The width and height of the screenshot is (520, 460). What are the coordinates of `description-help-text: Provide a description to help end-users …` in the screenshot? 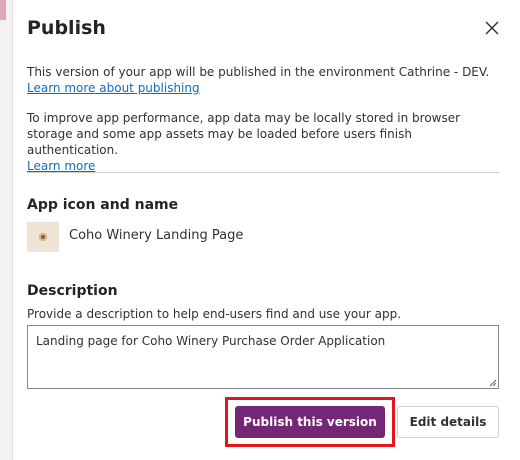 It's located at (214, 314).